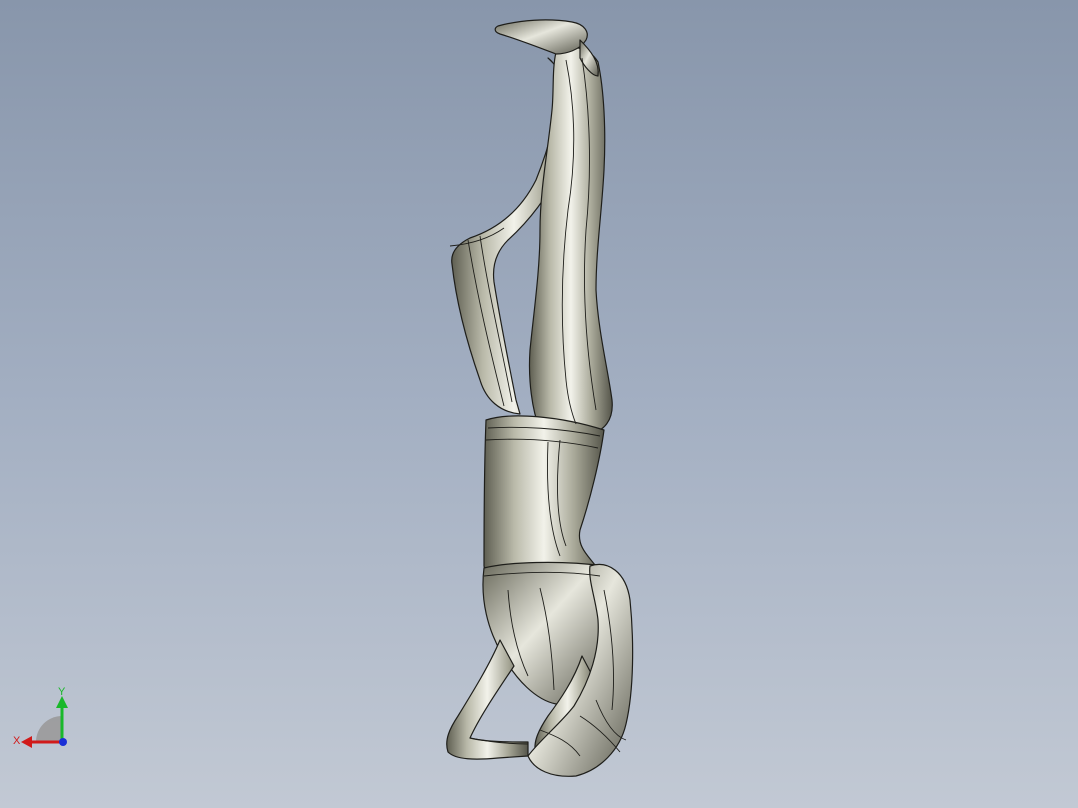 The width and height of the screenshot is (1078, 808). What do you see at coordinates (49, 729) in the screenshot?
I see `triad-plane` at bounding box center [49, 729].